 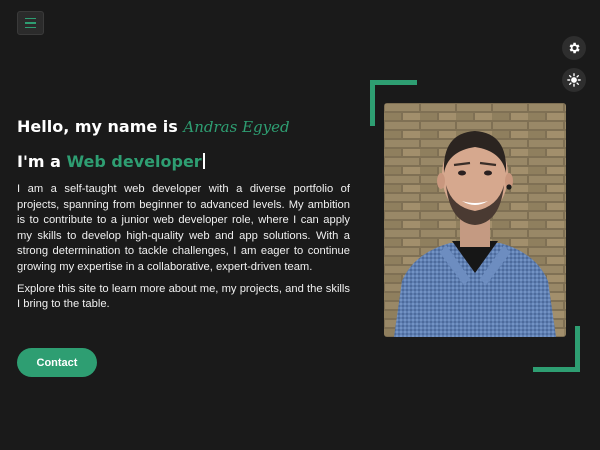 I want to click on author-name: Andras Egyed, so click(x=236, y=127).